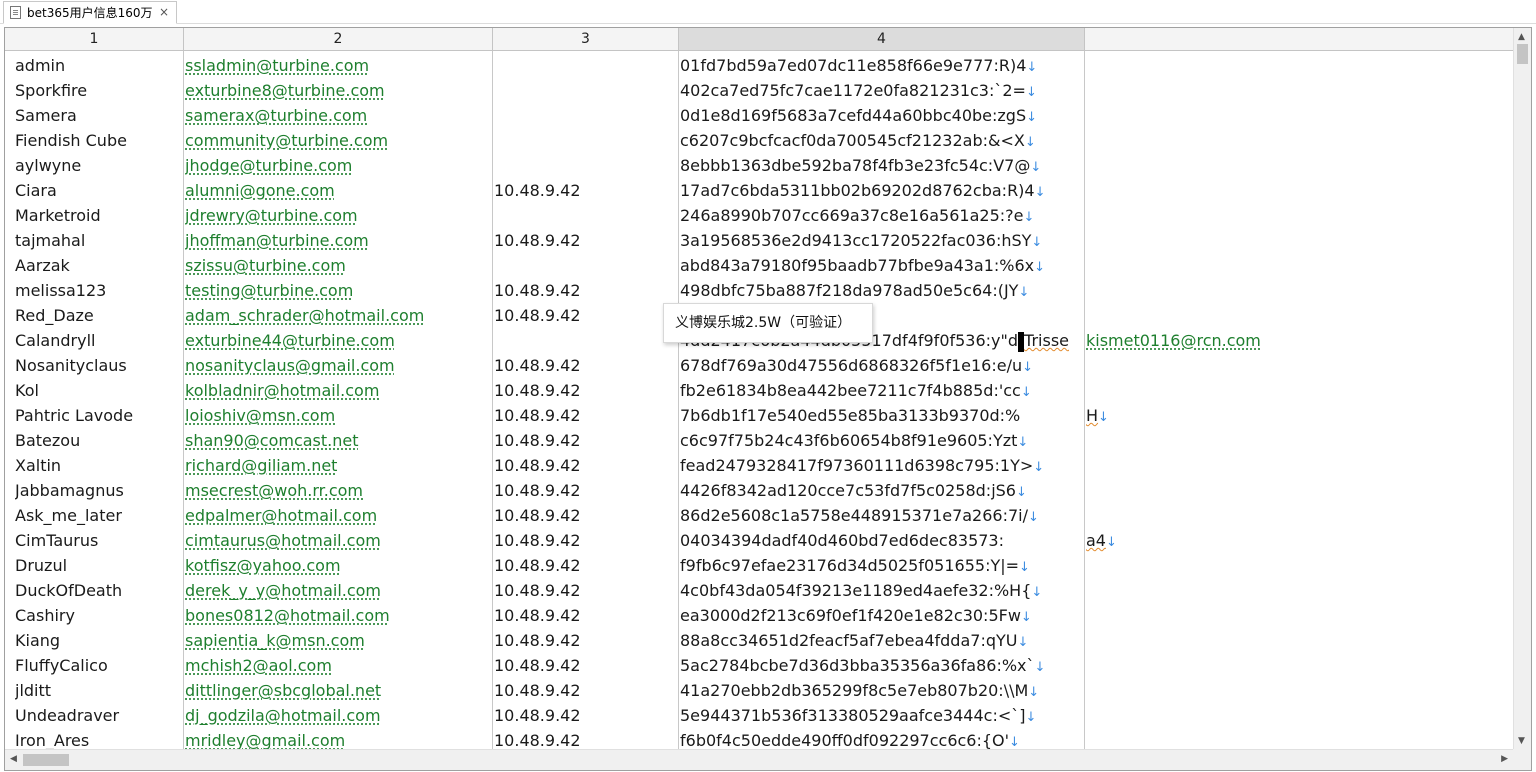  Describe the element at coordinates (276, 115) in the screenshot. I see `email-link: samerax@turbine.com` at that location.